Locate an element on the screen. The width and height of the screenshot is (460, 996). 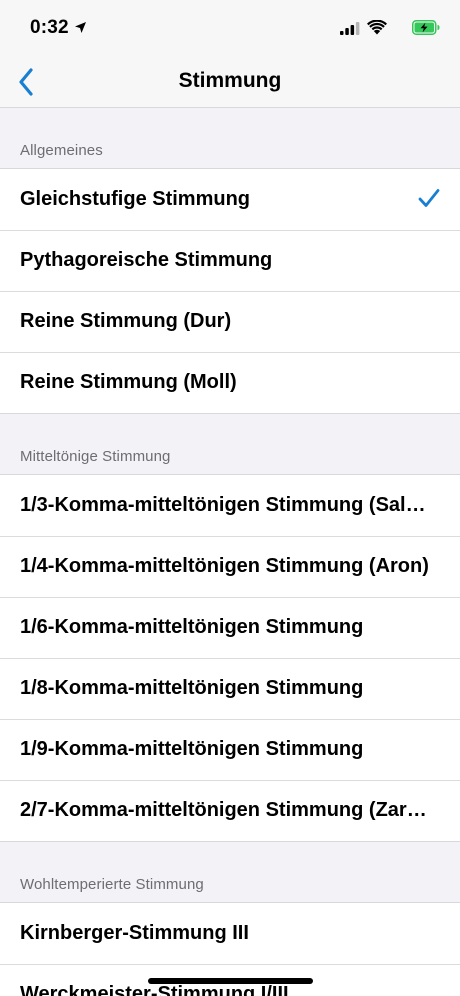
battery-charging-icon is located at coordinates (426, 27).